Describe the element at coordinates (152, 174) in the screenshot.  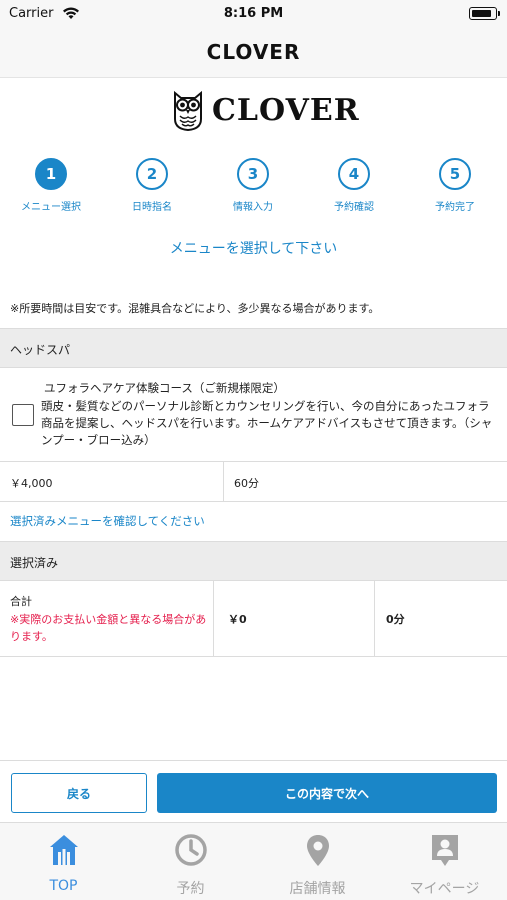
I see `step-number: 2` at that location.